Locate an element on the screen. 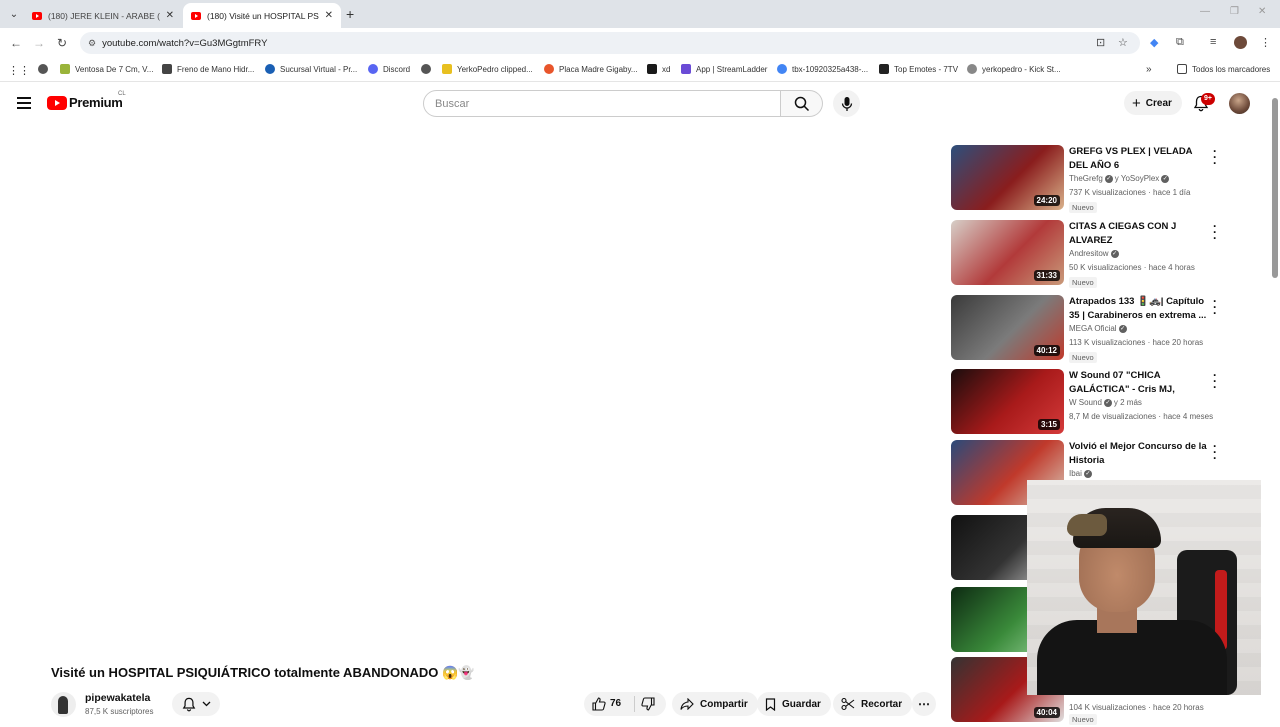 This screenshot has height=727, width=1280. address-bar: ⚙ youtube.com/watch?v=Gu3MGgtmFRY is located at coordinates (610, 43).